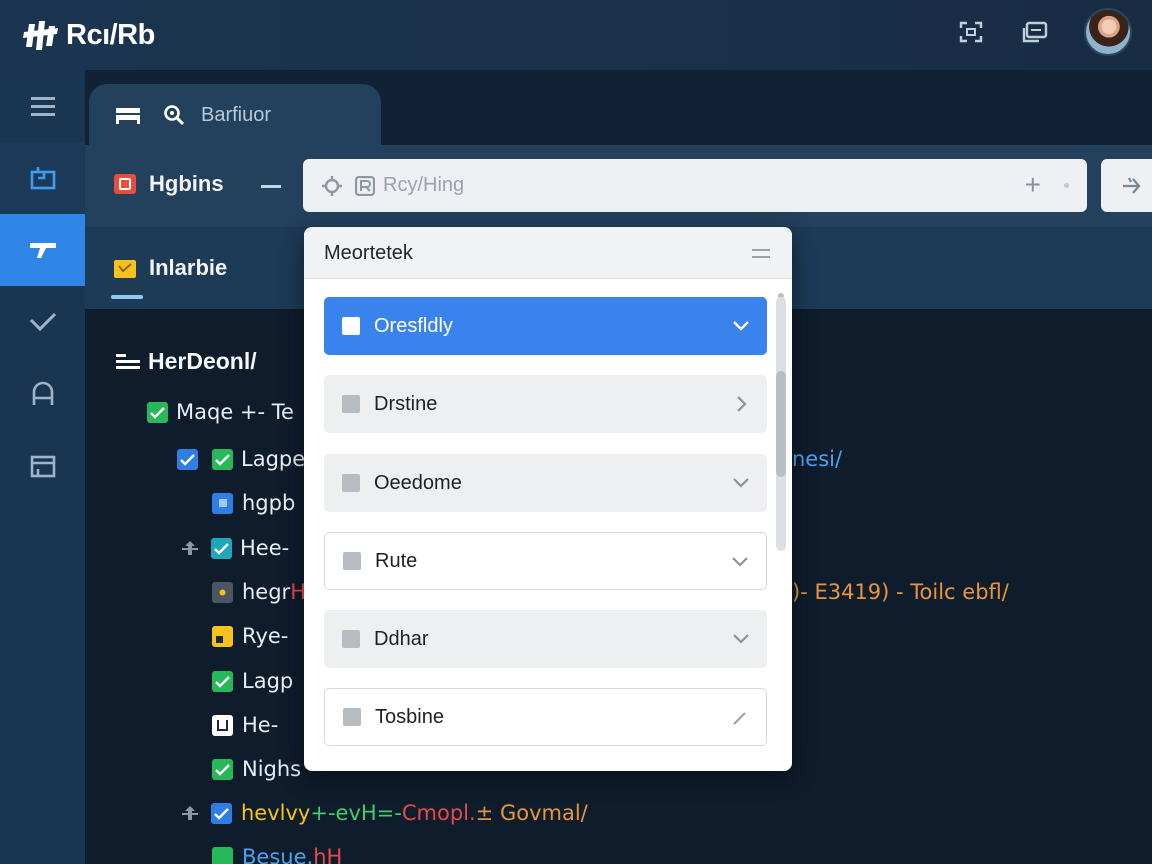  Describe the element at coordinates (1035, 32) in the screenshot. I see `window-icon` at that location.